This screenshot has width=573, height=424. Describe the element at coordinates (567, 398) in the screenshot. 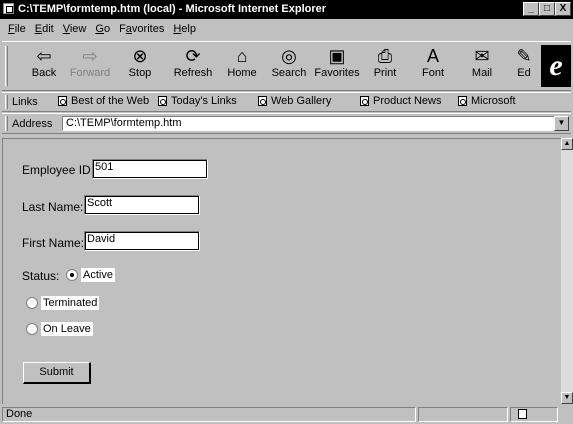

I see `scroll-down-button: ▼` at that location.